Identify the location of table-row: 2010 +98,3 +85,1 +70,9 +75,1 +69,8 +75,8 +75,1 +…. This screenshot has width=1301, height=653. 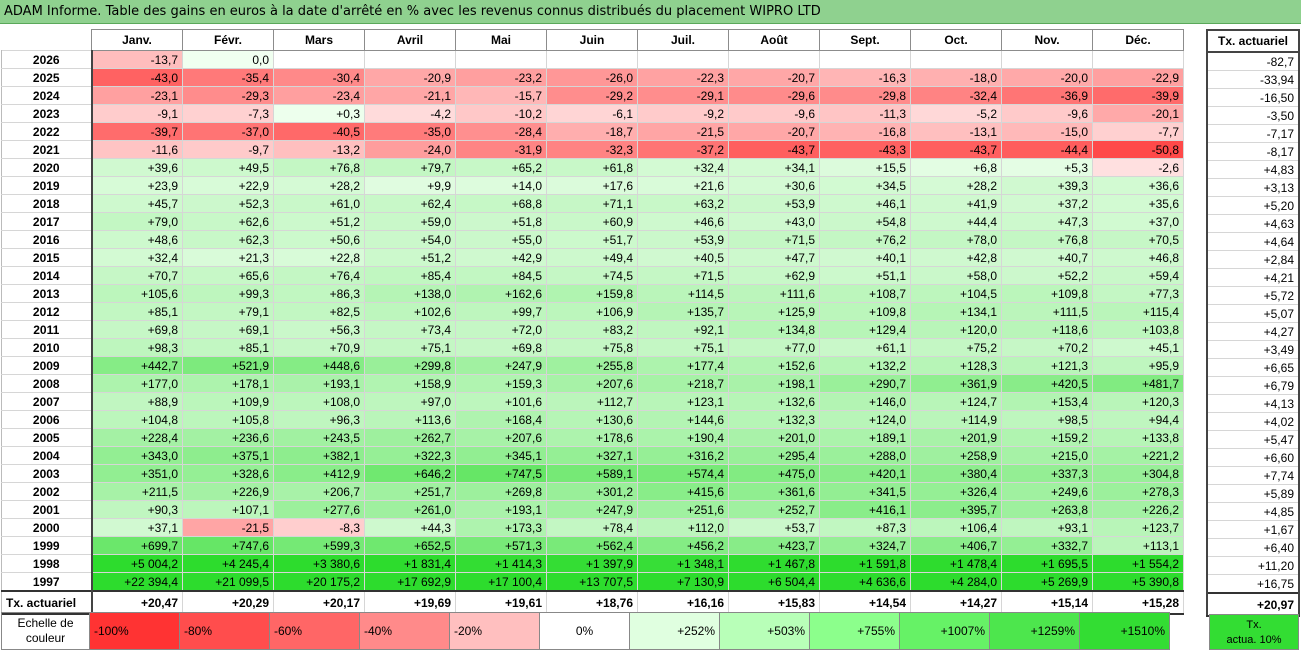
(592, 347).